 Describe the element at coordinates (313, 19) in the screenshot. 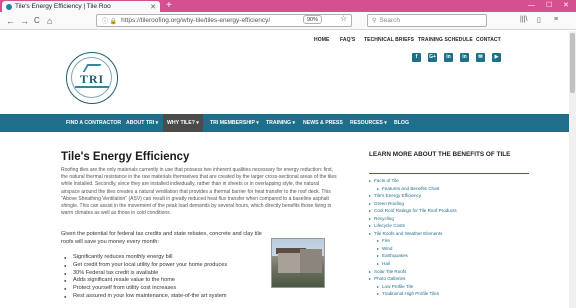

I see `zoom-level-button: 90%` at that location.